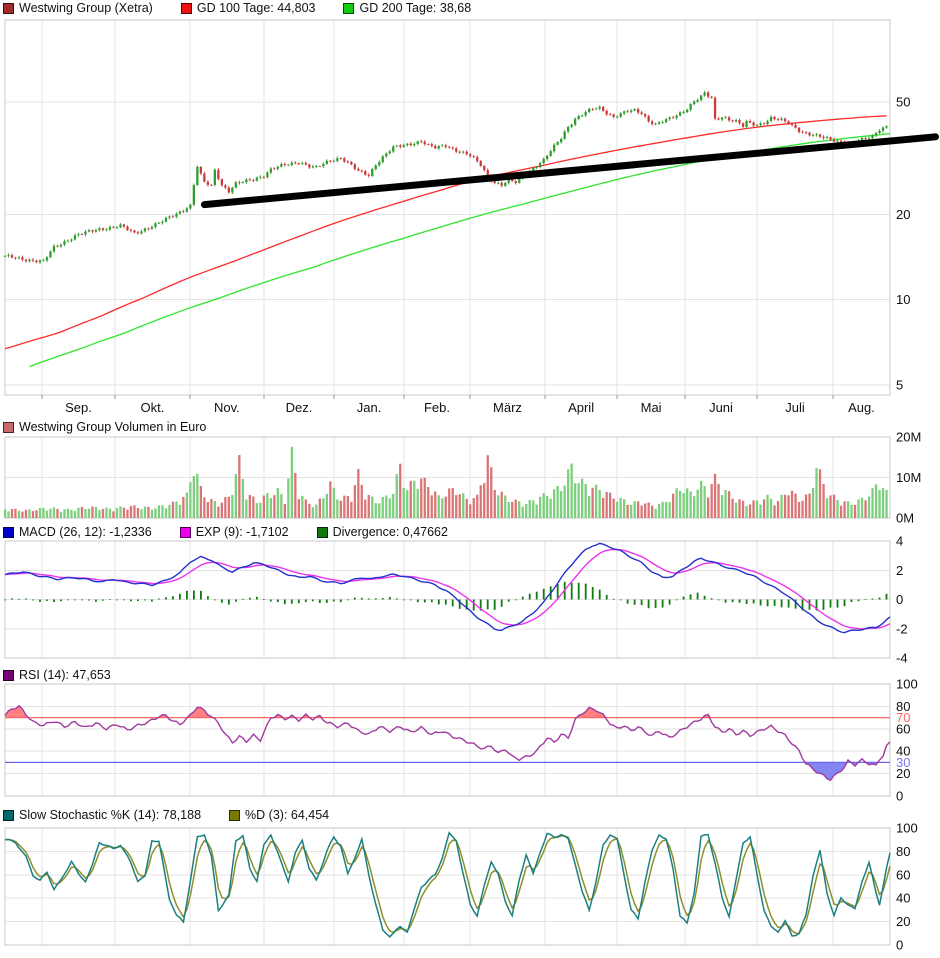 This screenshot has width=940, height=958. I want to click on macd-tick-label: -4, so click(902, 658).